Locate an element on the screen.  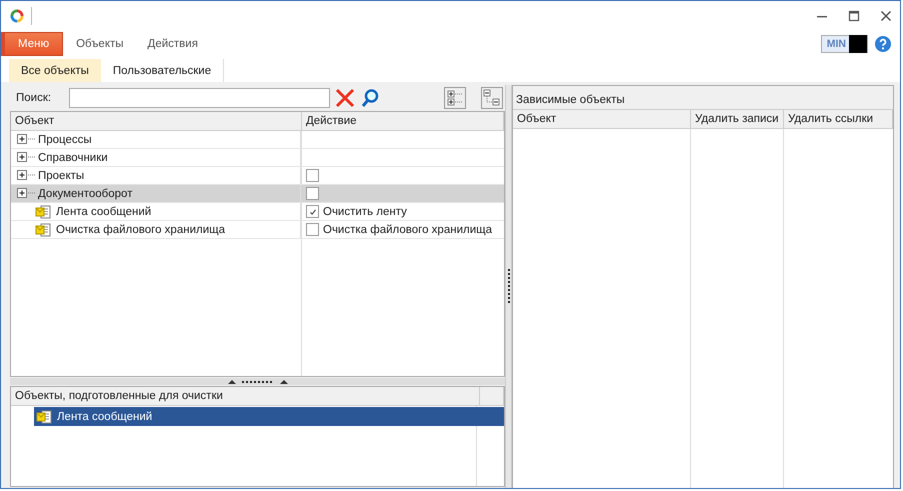
tree-row: Документооборот is located at coordinates (257, 194).